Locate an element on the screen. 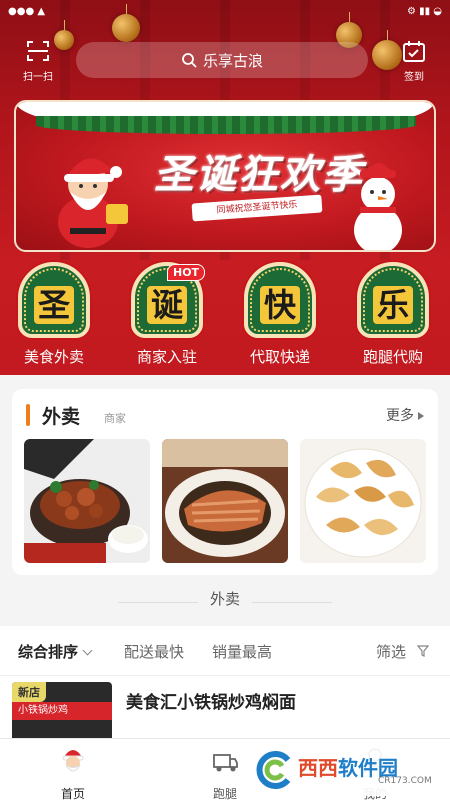 This screenshot has width=450, height=800. santa-frame-icon: 快 is located at coordinates (280, 300).